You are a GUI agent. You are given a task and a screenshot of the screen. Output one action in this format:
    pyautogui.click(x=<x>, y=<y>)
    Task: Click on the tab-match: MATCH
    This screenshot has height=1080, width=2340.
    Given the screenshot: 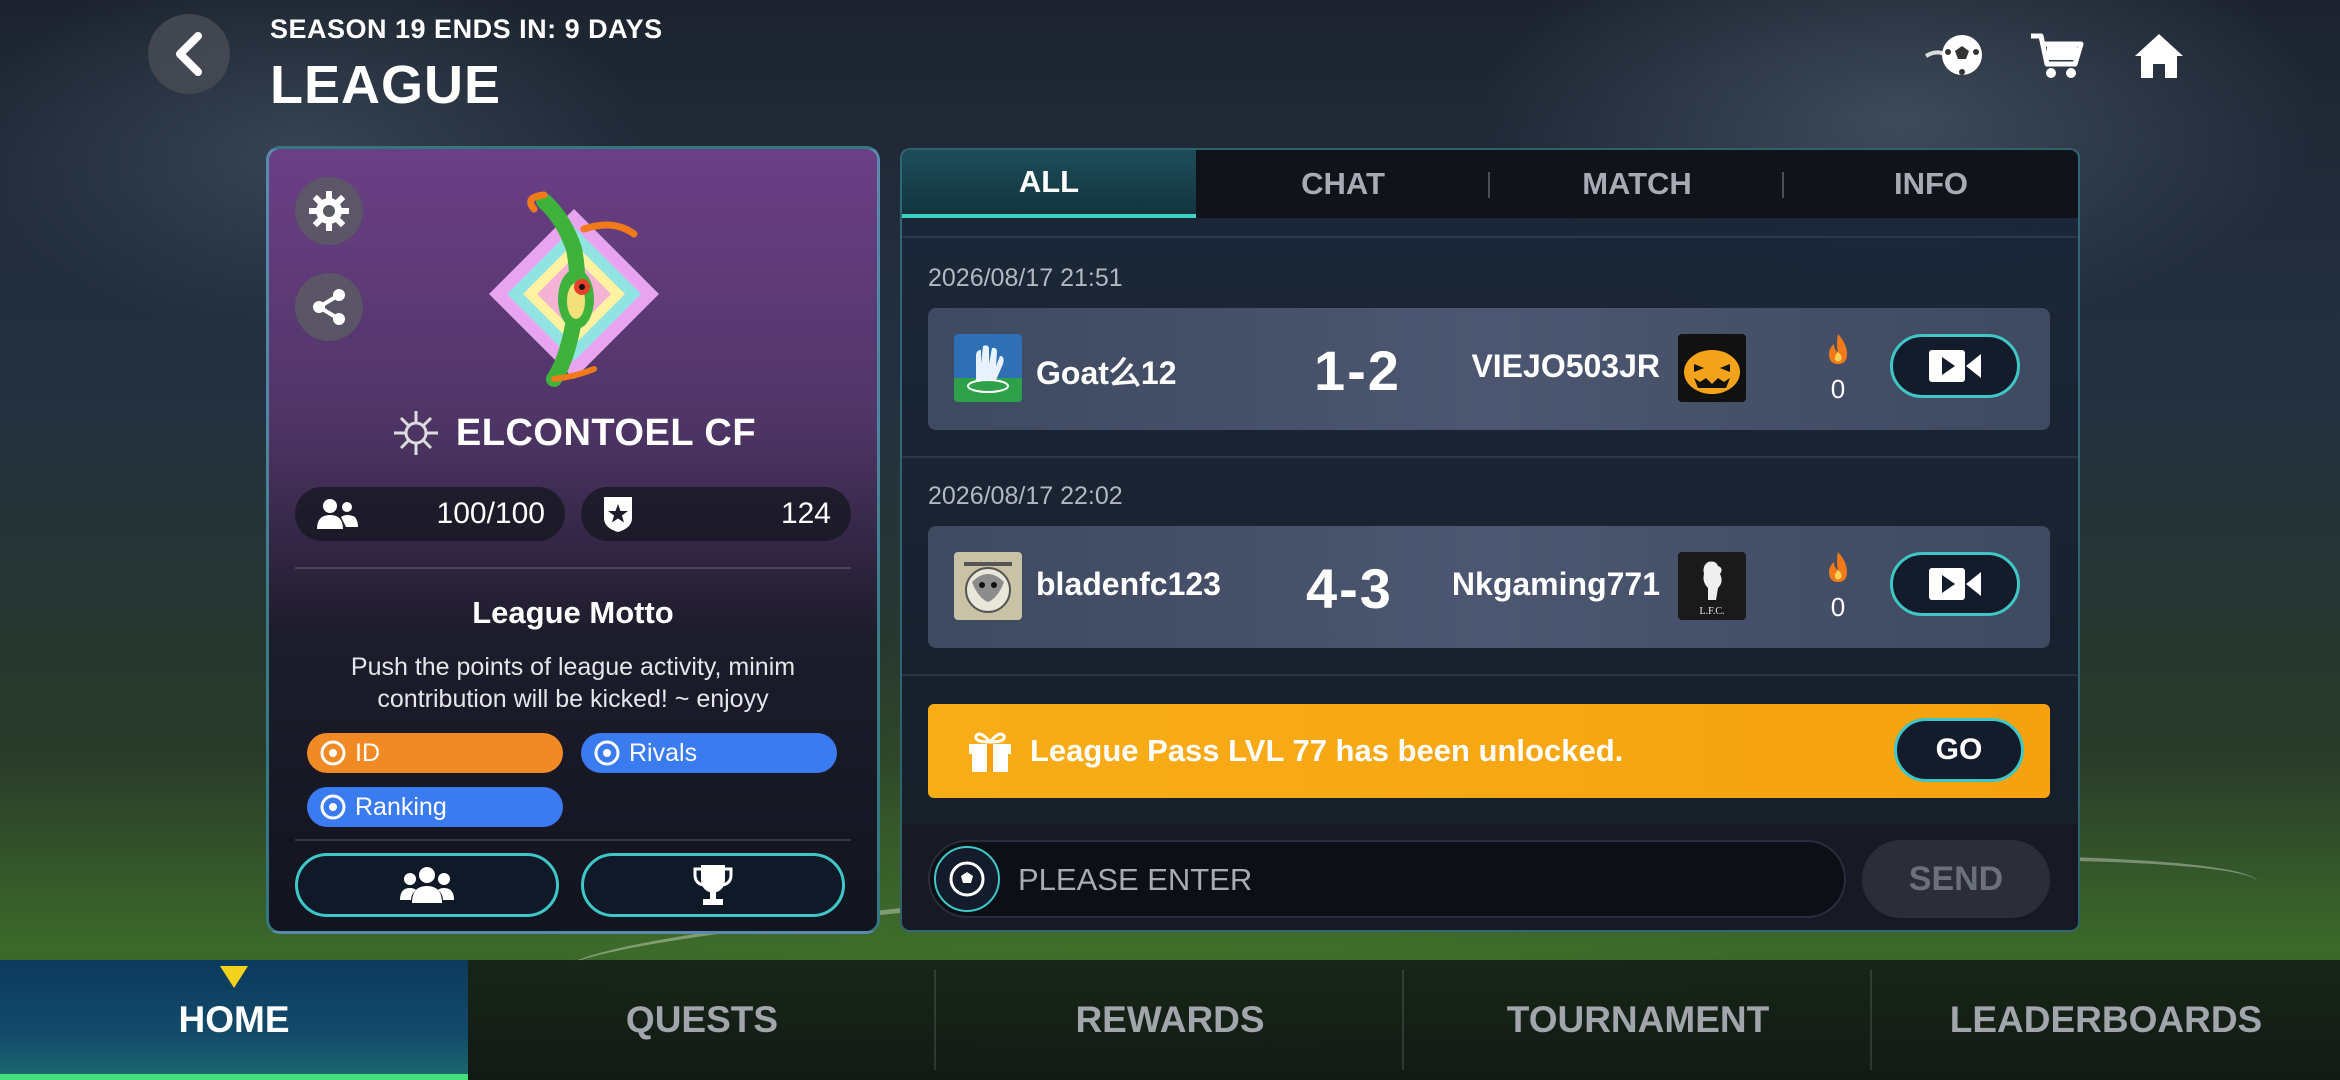 What is the action you would take?
    pyautogui.click(x=1637, y=184)
    